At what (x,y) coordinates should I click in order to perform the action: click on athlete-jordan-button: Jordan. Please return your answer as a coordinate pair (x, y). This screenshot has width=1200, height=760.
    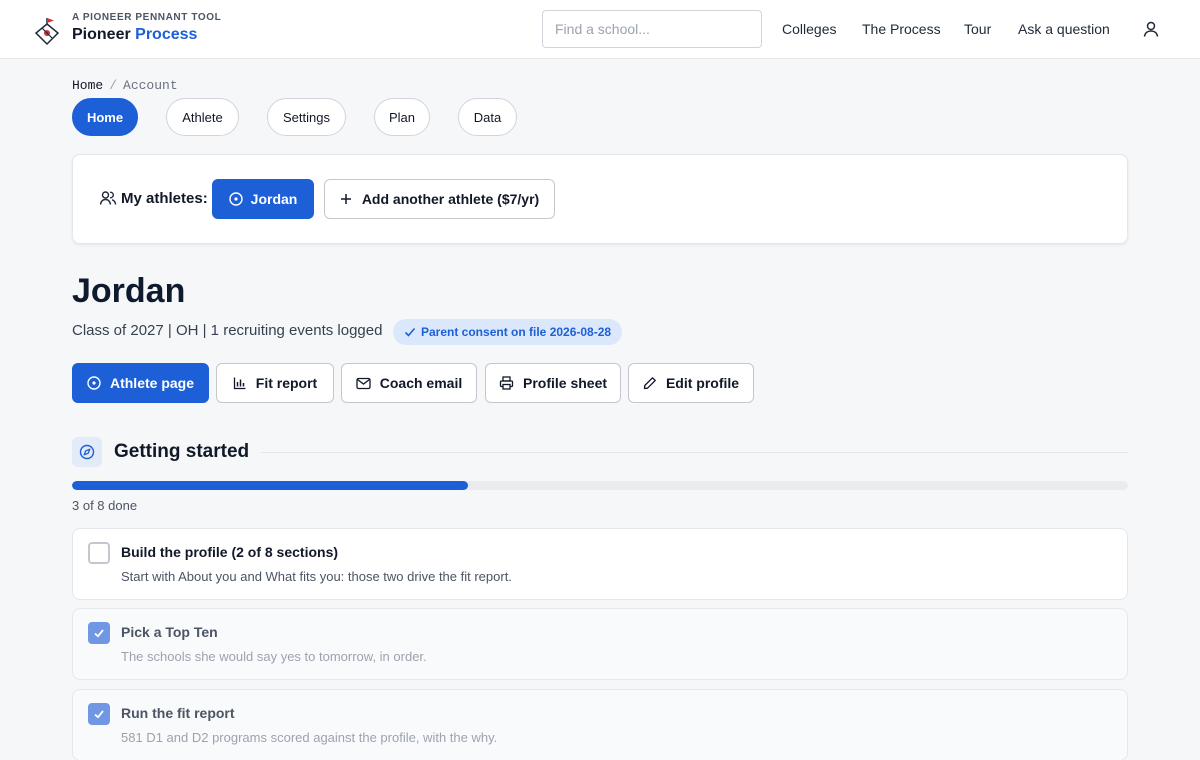
    Looking at the image, I should click on (263, 199).